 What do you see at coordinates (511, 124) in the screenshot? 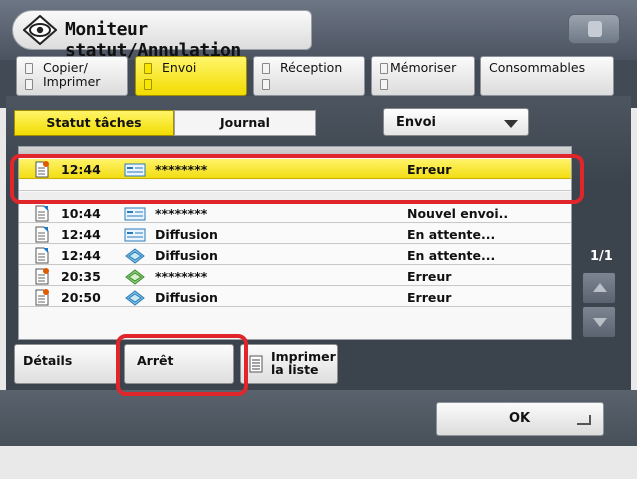
I see `chevron-down-icon` at bounding box center [511, 124].